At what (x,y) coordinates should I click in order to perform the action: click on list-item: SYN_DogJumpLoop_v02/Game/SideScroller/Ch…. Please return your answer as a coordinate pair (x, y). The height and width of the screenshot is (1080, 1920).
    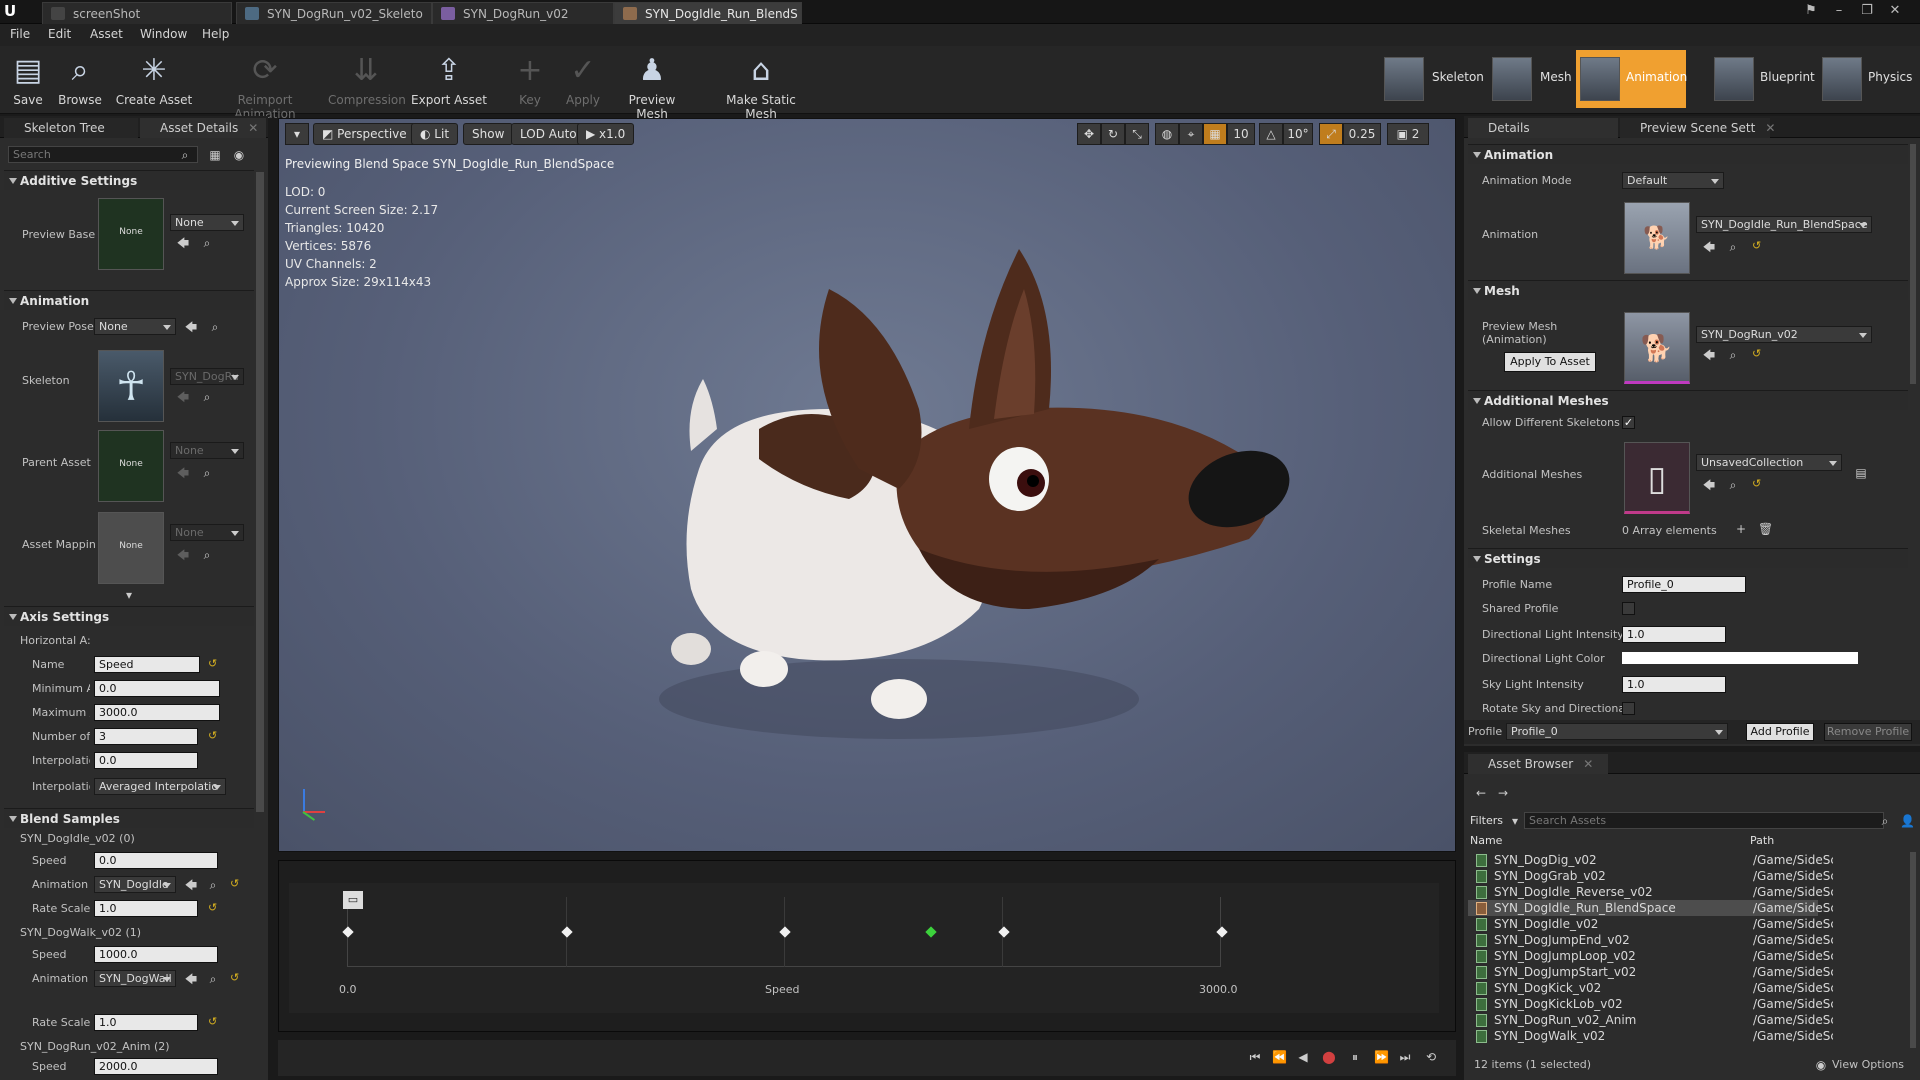
    Looking at the image, I should click on (1650, 956).